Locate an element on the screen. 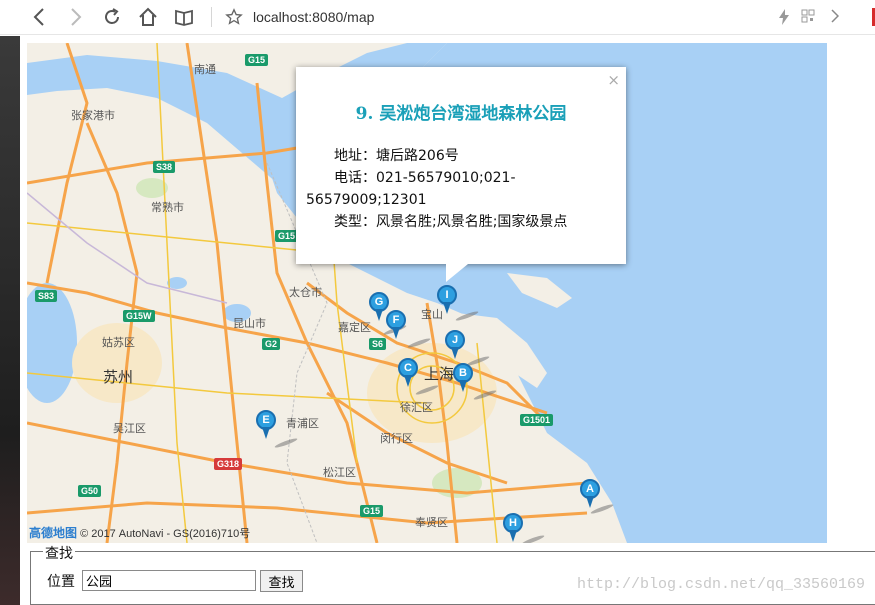  marker-a: A is located at coordinates (590, 494).